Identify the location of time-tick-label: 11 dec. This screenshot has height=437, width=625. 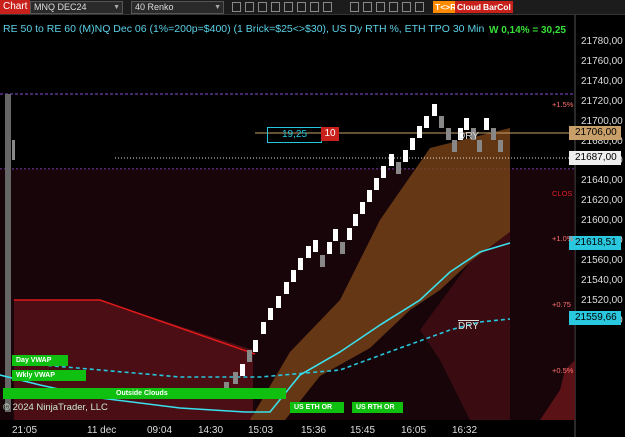
(102, 430).